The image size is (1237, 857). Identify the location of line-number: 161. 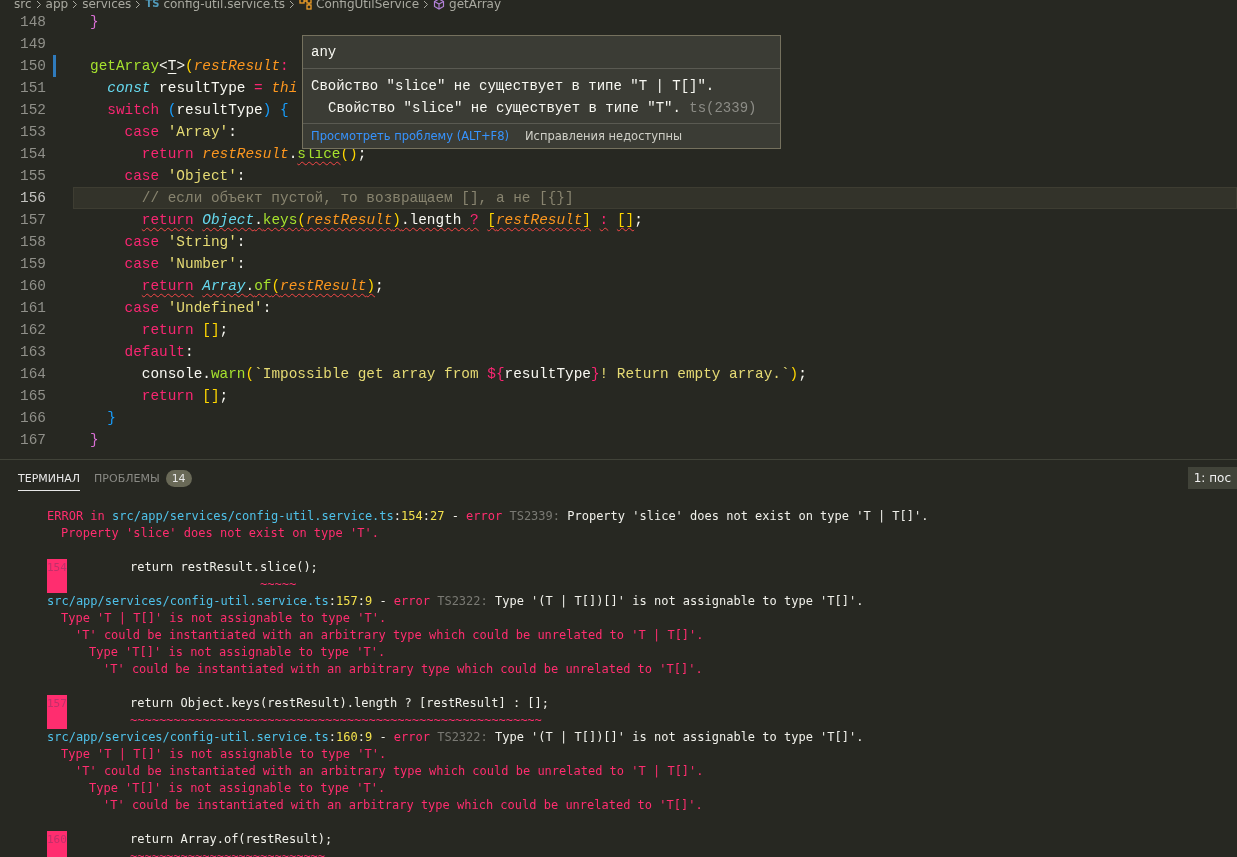
(32, 308).